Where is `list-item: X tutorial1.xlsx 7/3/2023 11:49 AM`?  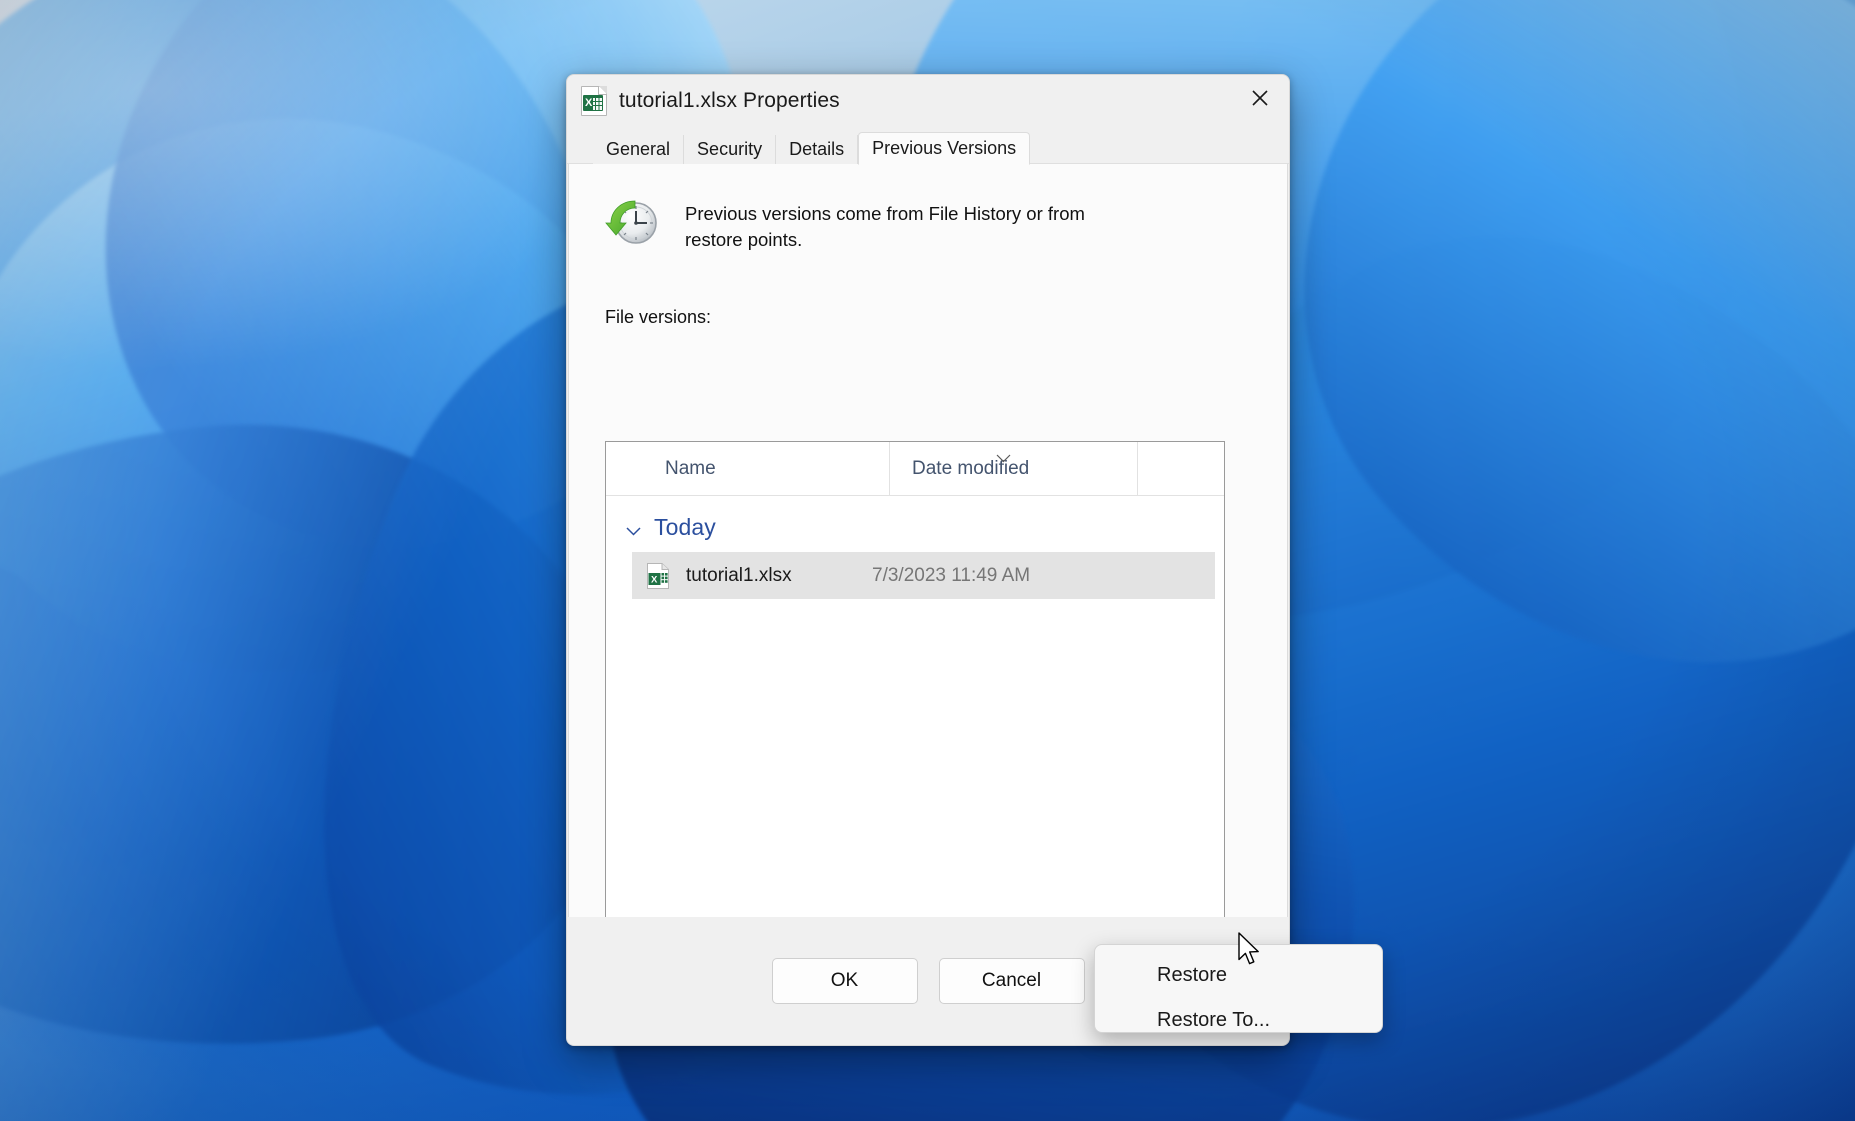
list-item: X tutorial1.xlsx 7/3/2023 11:49 AM is located at coordinates (923, 575).